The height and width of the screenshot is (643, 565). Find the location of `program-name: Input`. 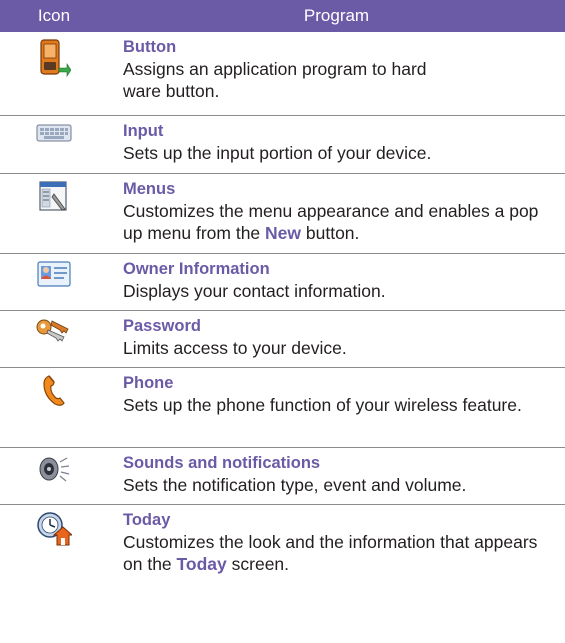

program-name: Input is located at coordinates (143, 131).